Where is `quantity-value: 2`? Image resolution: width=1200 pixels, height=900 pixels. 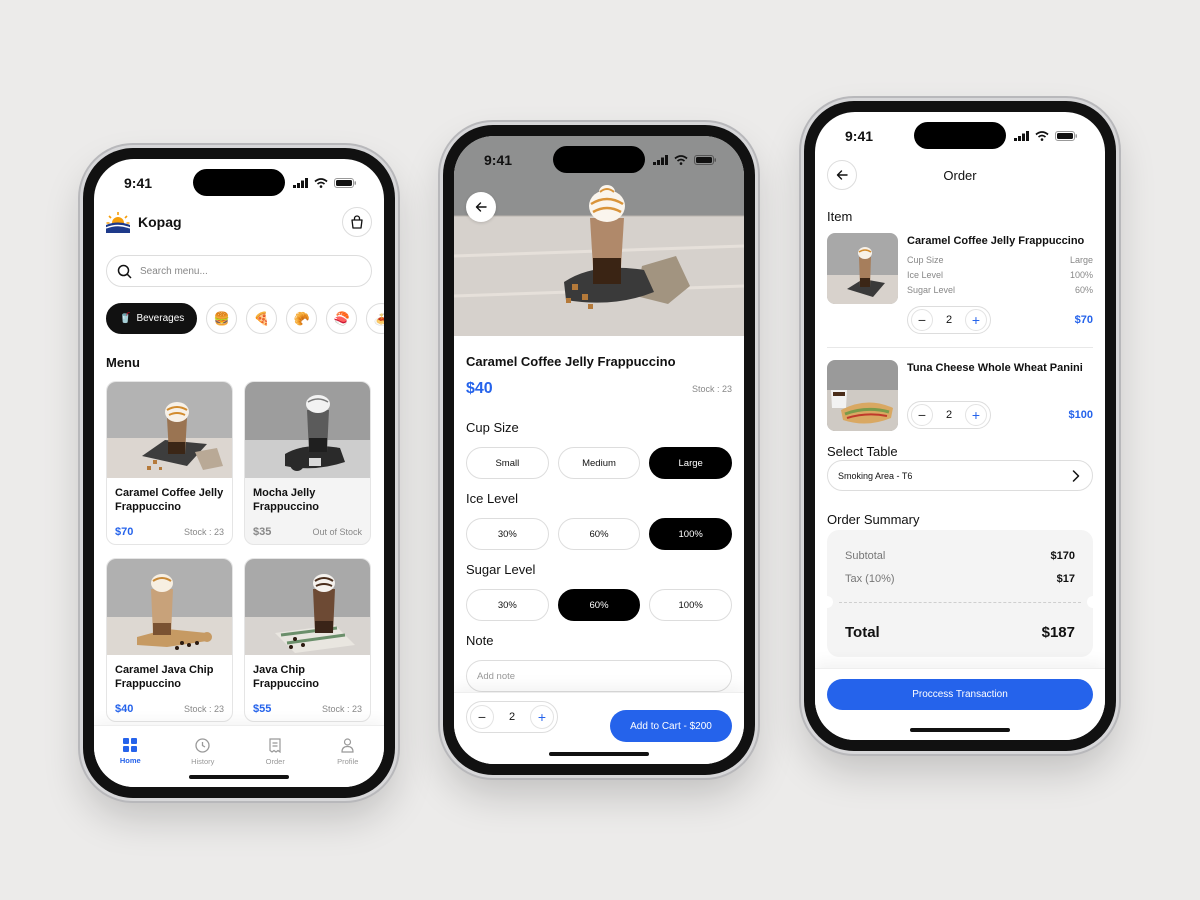 quantity-value: 2 is located at coordinates (512, 717).